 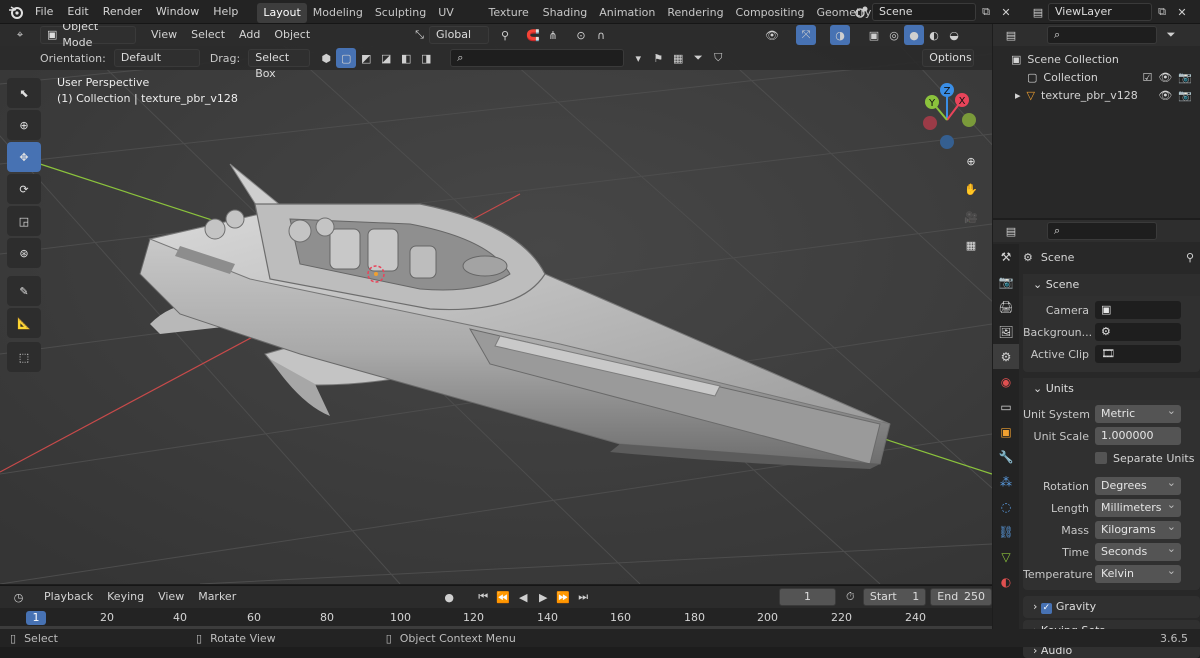 I want to click on scale-tool: ◲, so click(x=24, y=221).